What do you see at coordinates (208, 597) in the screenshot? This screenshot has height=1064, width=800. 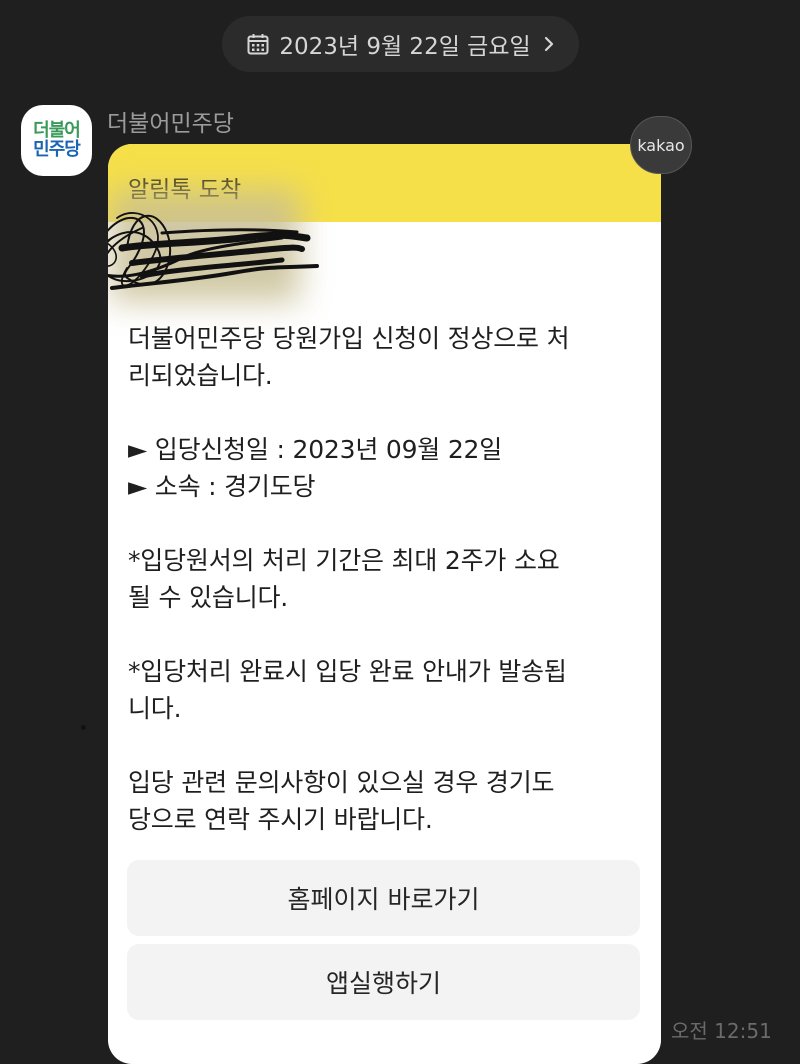 I see `body-line: 될 수 있습니다.` at bounding box center [208, 597].